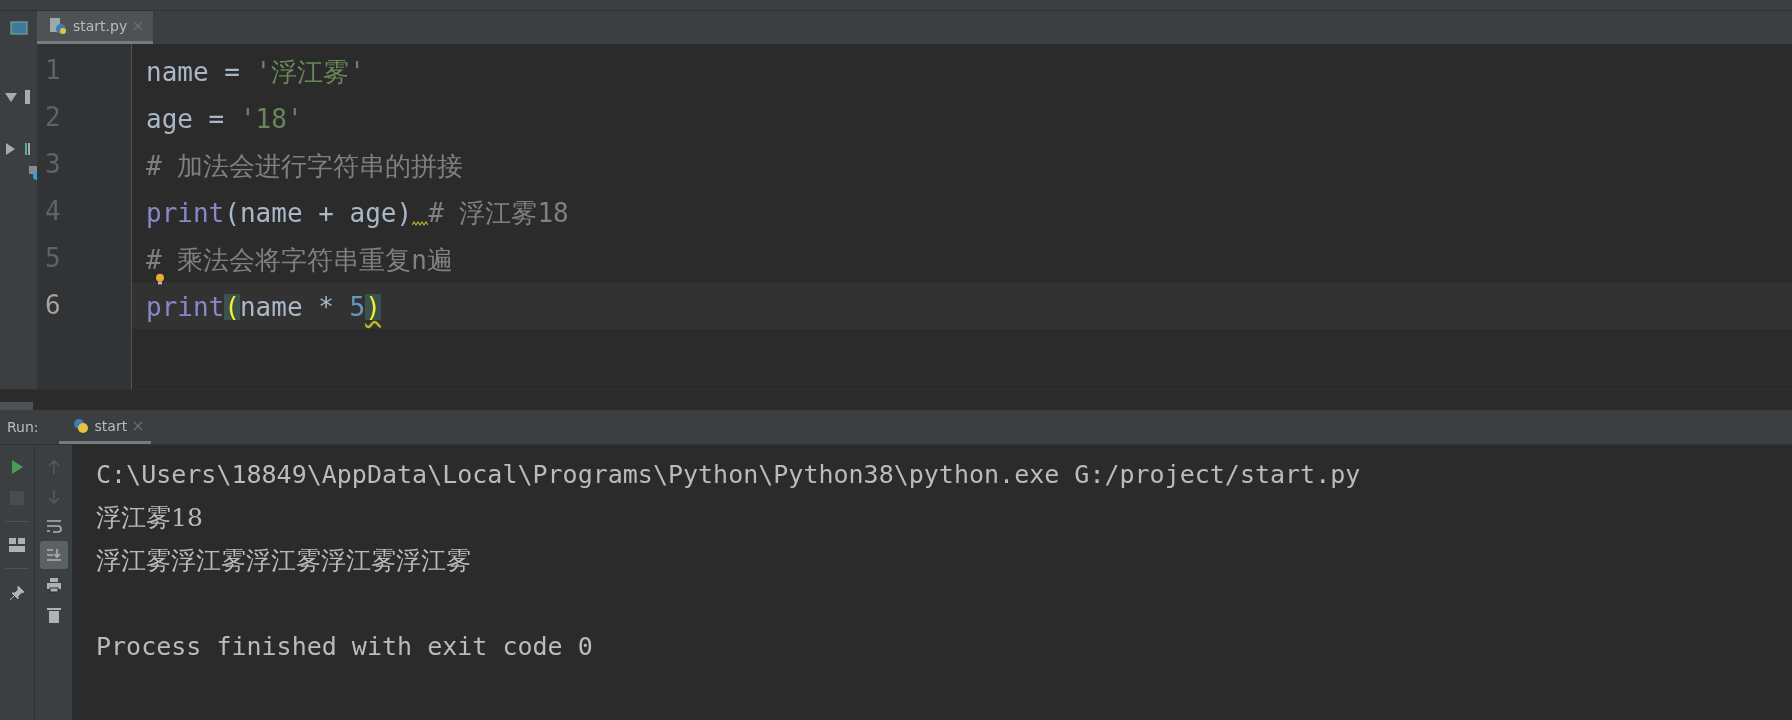  Describe the element at coordinates (345, 647) in the screenshot. I see `console-output-line: Process finished with exit code 0` at that location.